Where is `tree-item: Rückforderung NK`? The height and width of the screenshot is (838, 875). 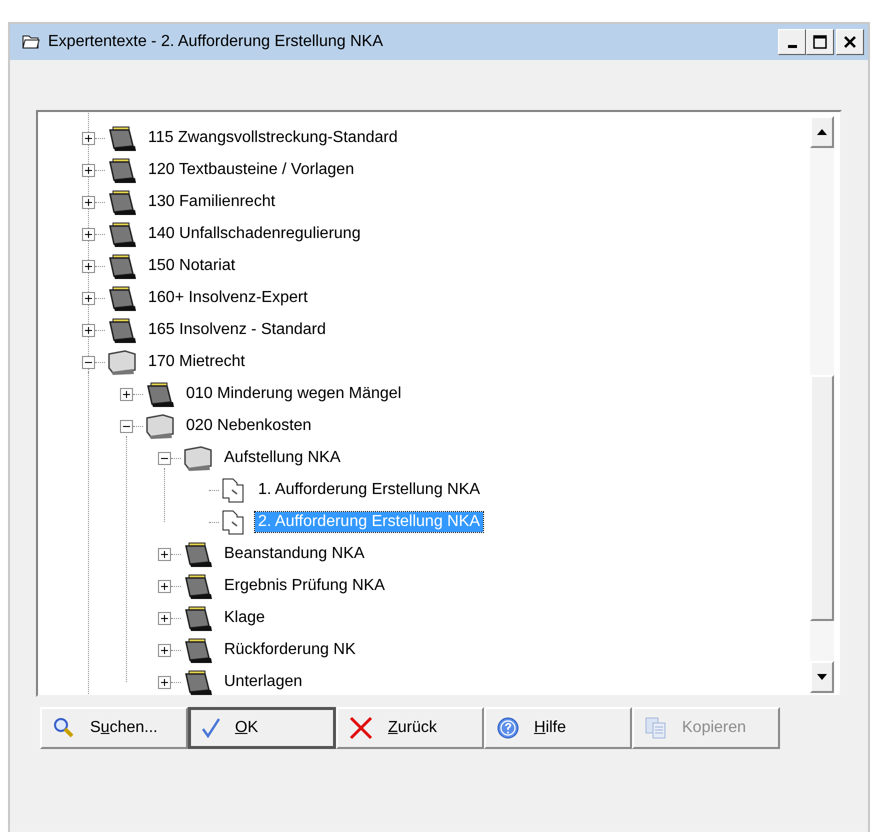 tree-item: Rückforderung NK is located at coordinates (290, 650).